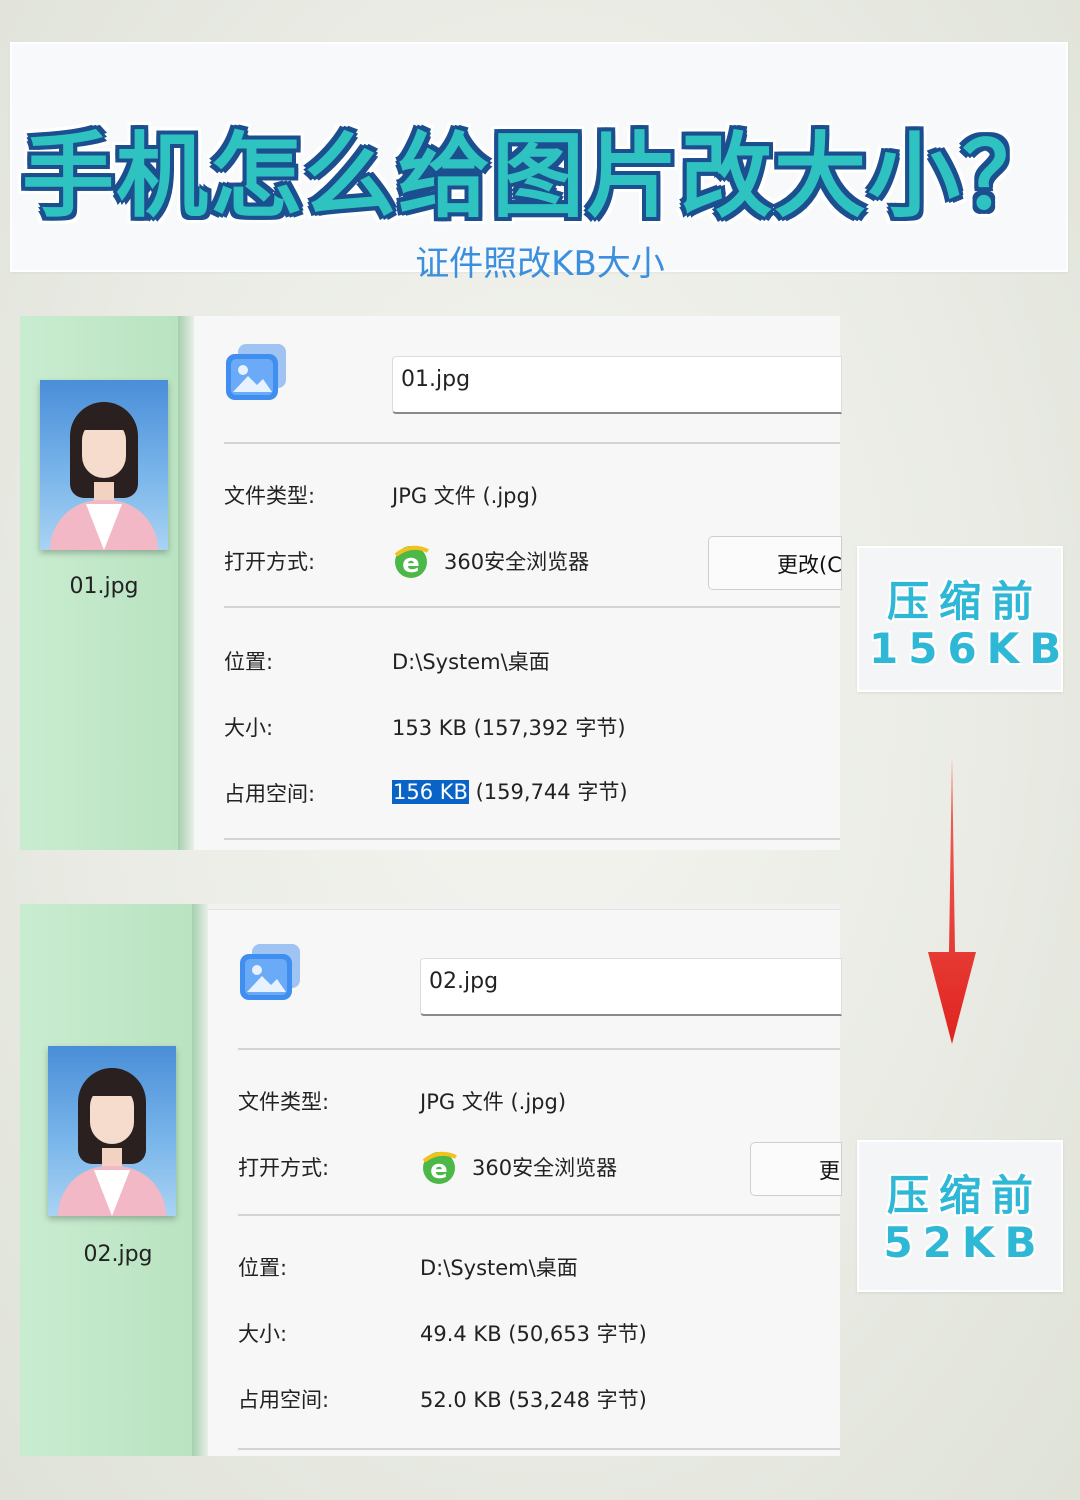 The image size is (1080, 1500). Describe the element at coordinates (104, 586) in the screenshot. I see `thumbnail-file-label: 01.jpg` at that location.